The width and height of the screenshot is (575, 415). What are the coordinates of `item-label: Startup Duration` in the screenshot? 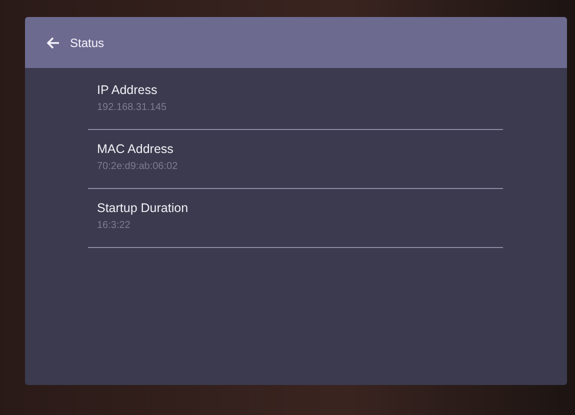 It's located at (143, 208).